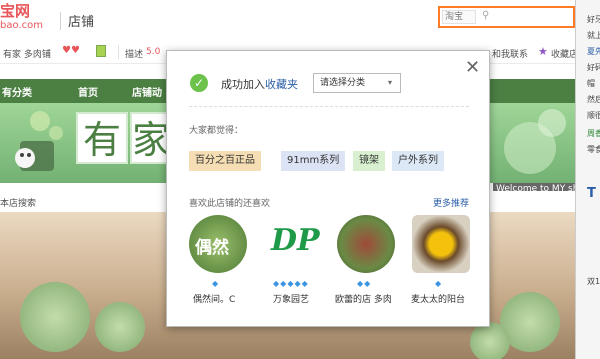 The width and height of the screenshot is (600, 359). What do you see at coordinates (225, 161) in the screenshot?
I see `tag-item: 百分之百正品` at bounding box center [225, 161].